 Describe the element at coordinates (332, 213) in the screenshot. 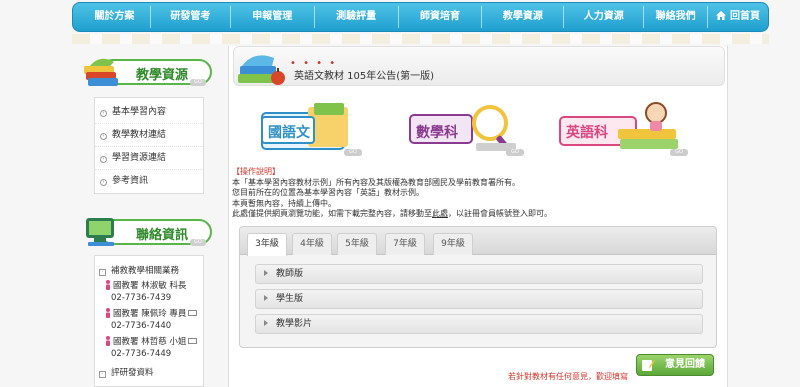

I see `instructions-text: 此處僅提供網頁瀏覽功能，如需下載完整內容，請移動至` at that location.